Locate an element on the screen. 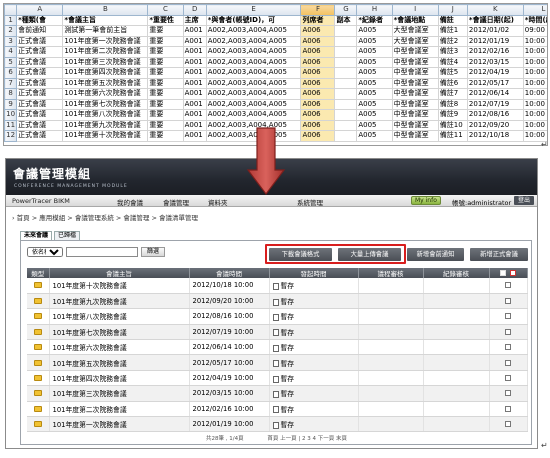  sheet-cell: 2012/03/15 is located at coordinates (495, 62).